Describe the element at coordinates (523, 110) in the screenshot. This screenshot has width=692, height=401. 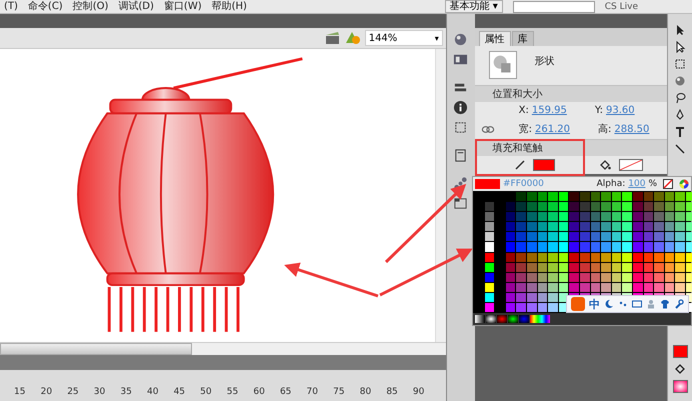
I see `x-label: X:` at that location.